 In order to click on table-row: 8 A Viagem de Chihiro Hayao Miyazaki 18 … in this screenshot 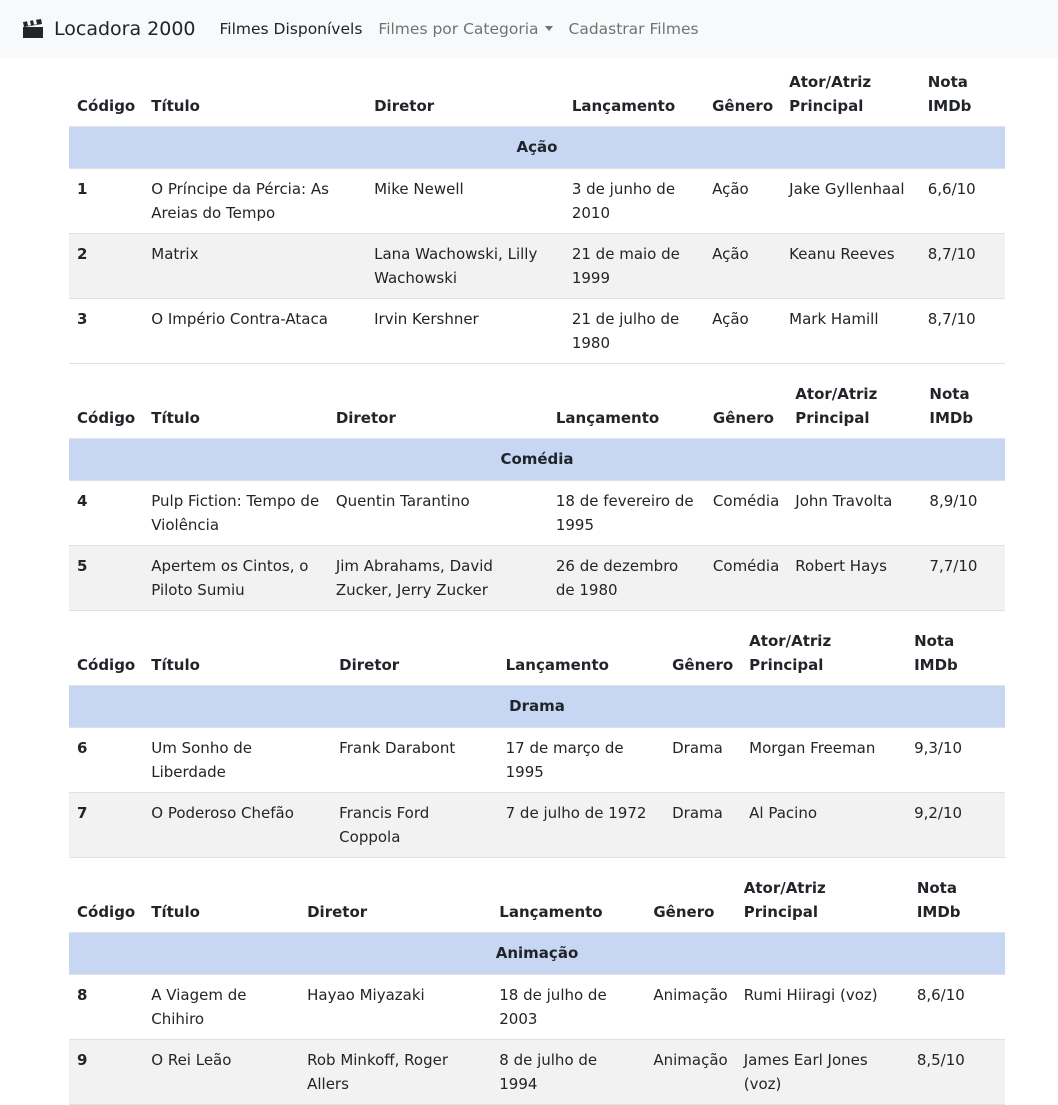, I will do `click(537, 1007)`.